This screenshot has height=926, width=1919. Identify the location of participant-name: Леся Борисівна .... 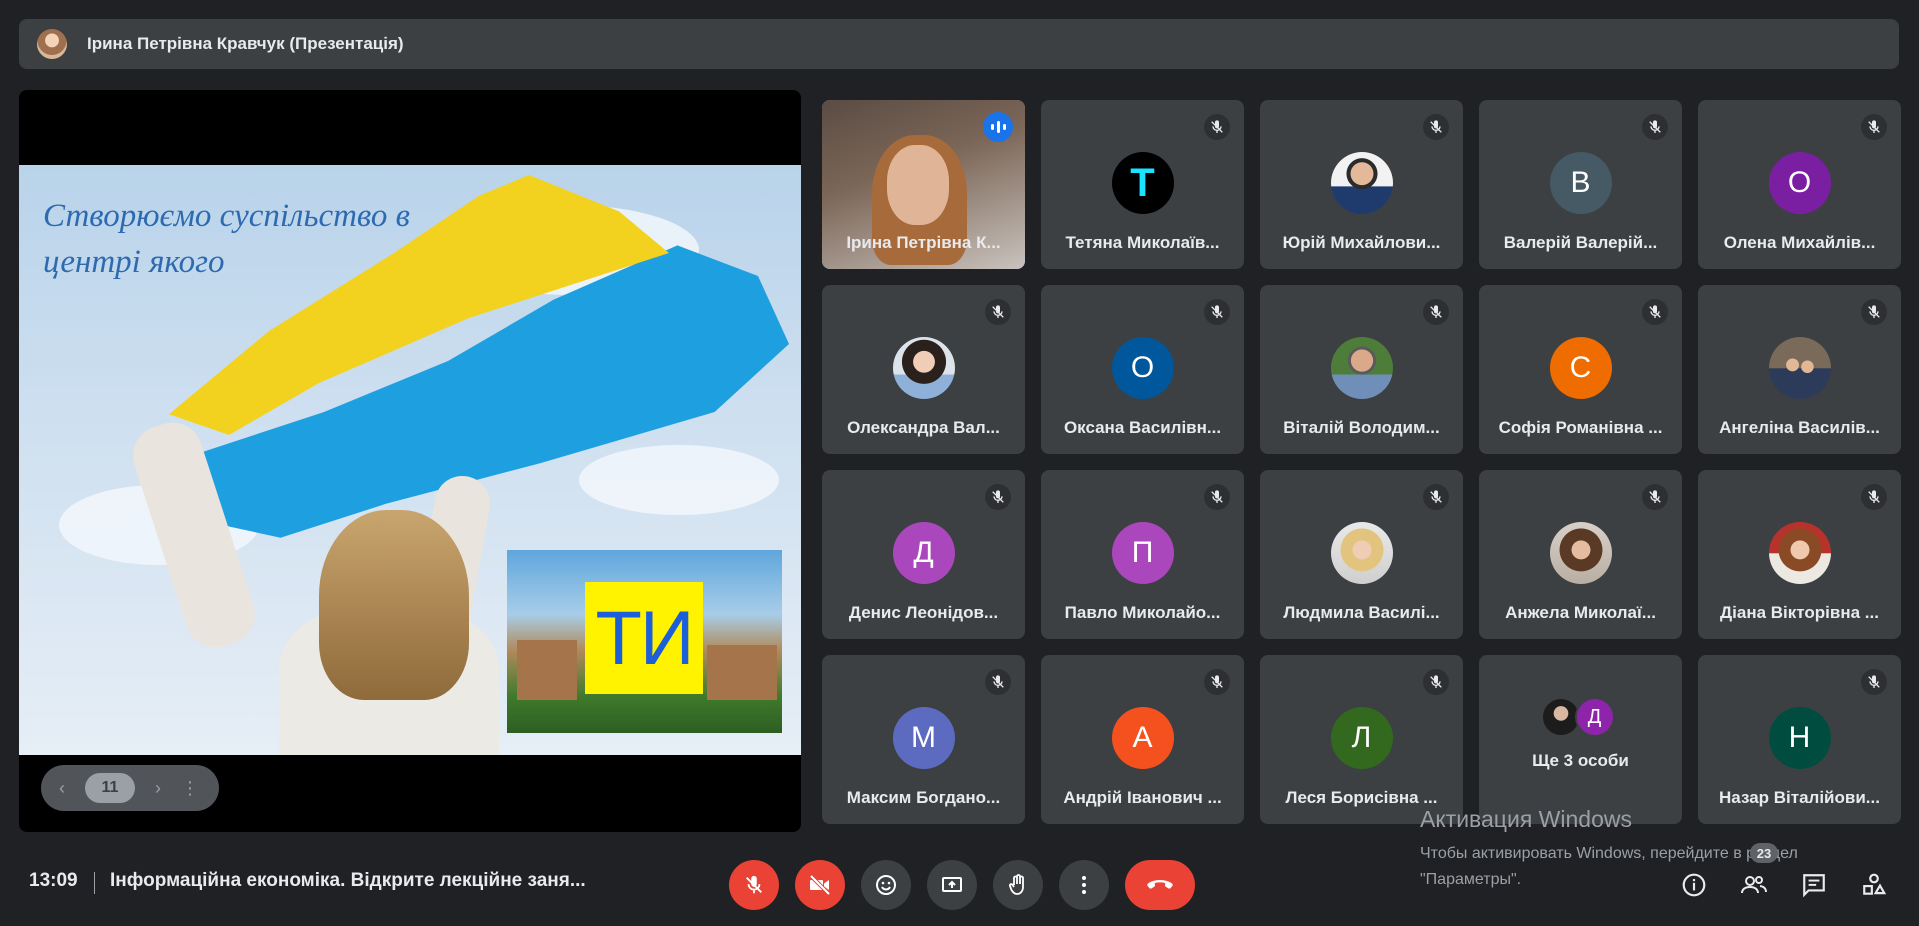
(1361, 797).